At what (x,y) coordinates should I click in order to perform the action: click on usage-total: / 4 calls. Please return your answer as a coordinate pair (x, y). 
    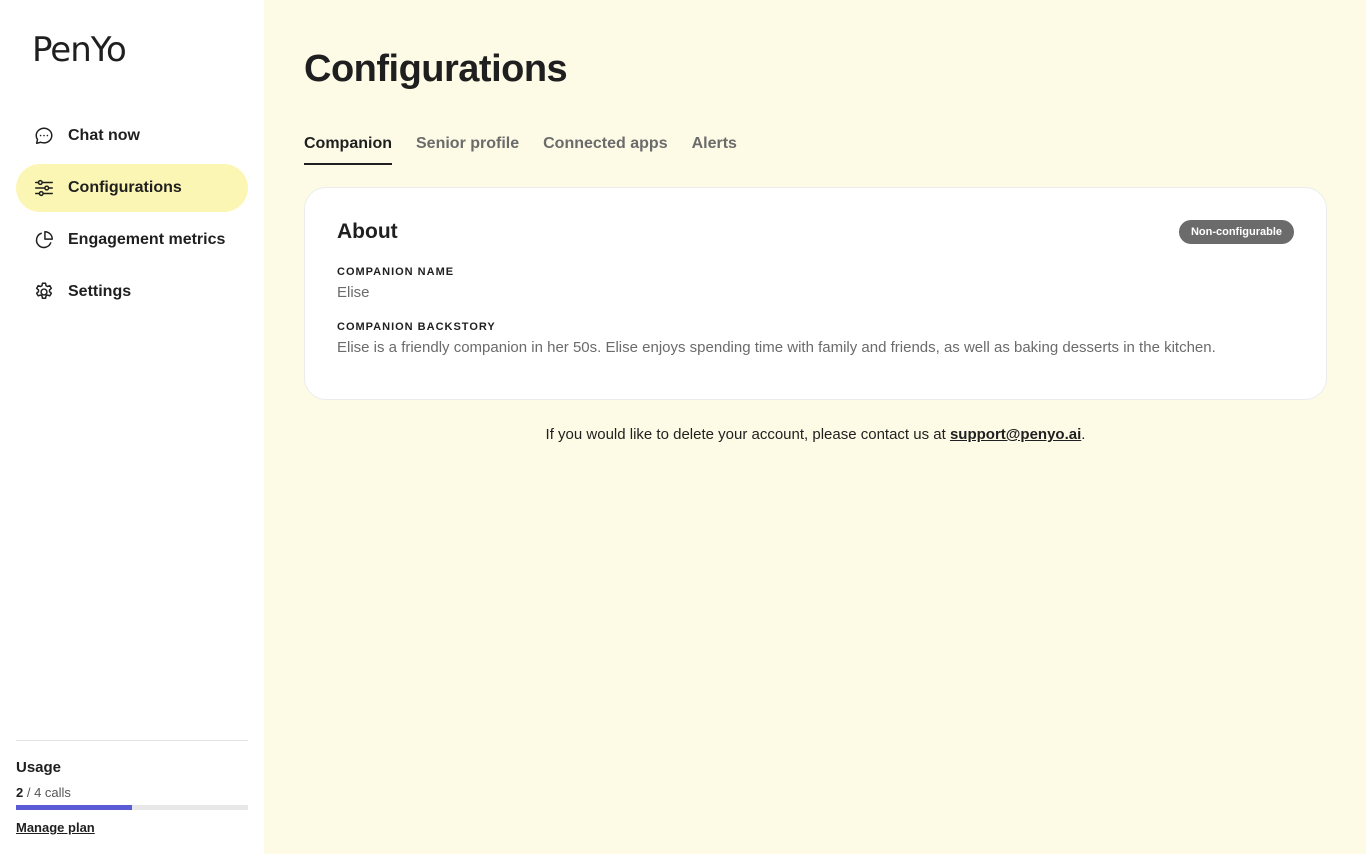
    Looking at the image, I should click on (48, 792).